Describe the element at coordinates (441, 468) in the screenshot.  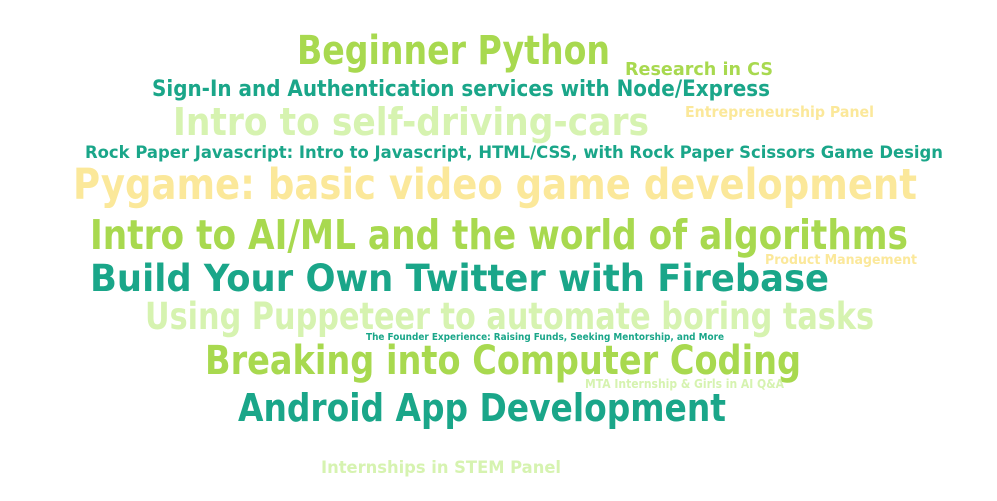
I see `word-internships-stem: Internships in STEM Panel` at that location.